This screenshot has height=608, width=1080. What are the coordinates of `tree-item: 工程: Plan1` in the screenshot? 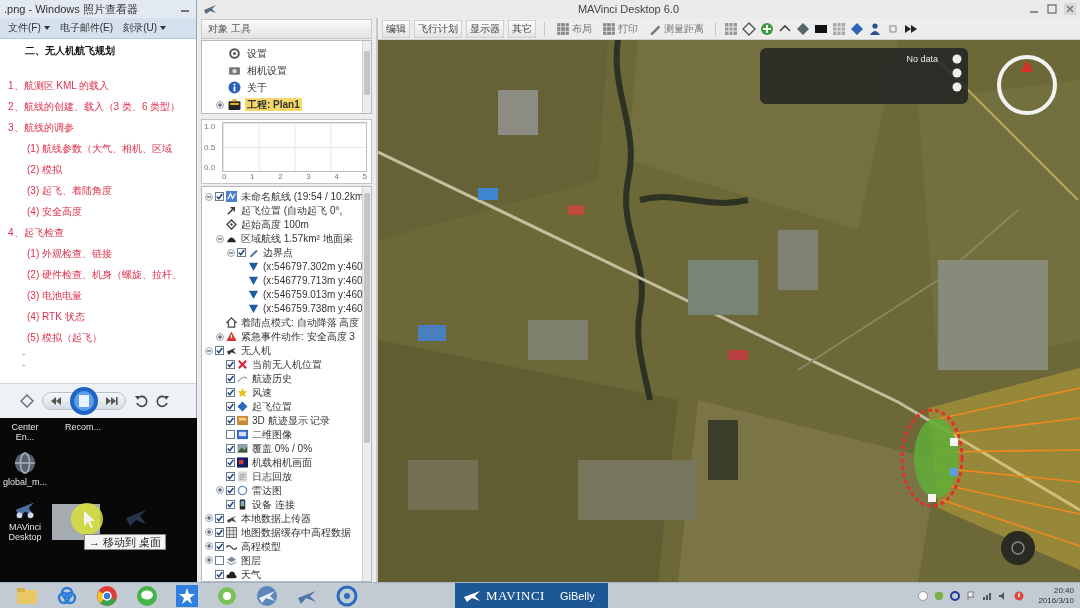 It's located at (273, 104).